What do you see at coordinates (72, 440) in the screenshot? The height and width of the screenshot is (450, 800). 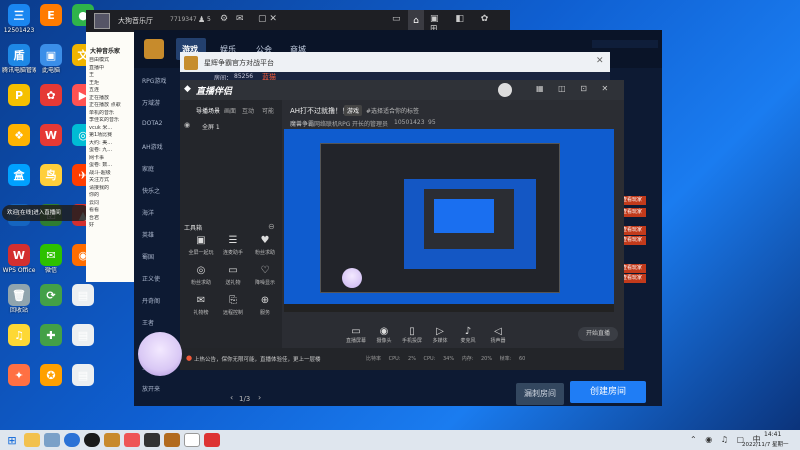 I see `taskbar-app-browser` at bounding box center [72, 440].